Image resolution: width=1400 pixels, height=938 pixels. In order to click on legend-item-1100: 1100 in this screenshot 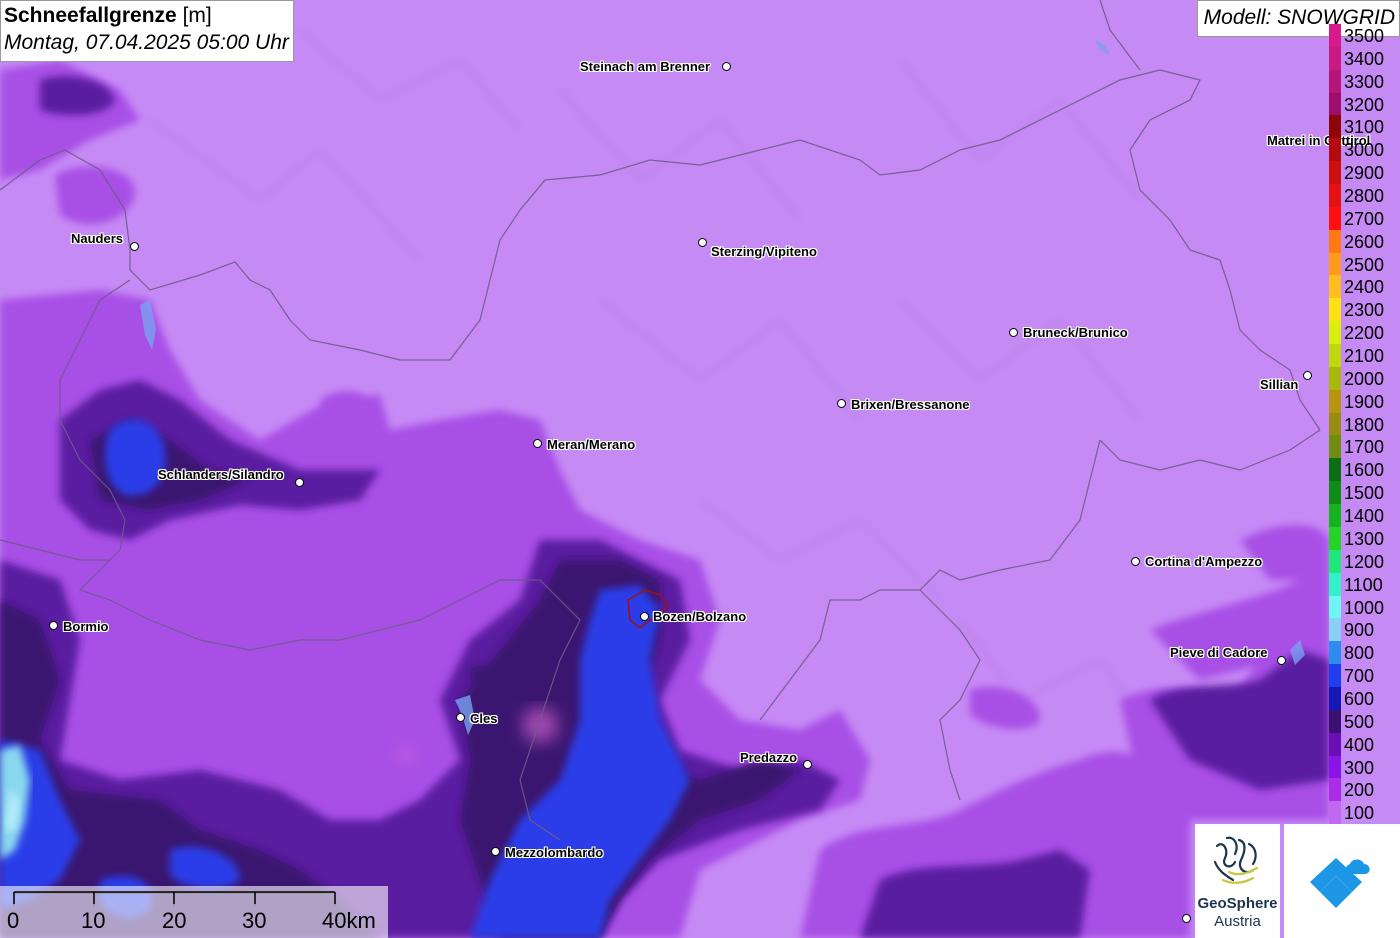, I will do `click(1364, 584)`.